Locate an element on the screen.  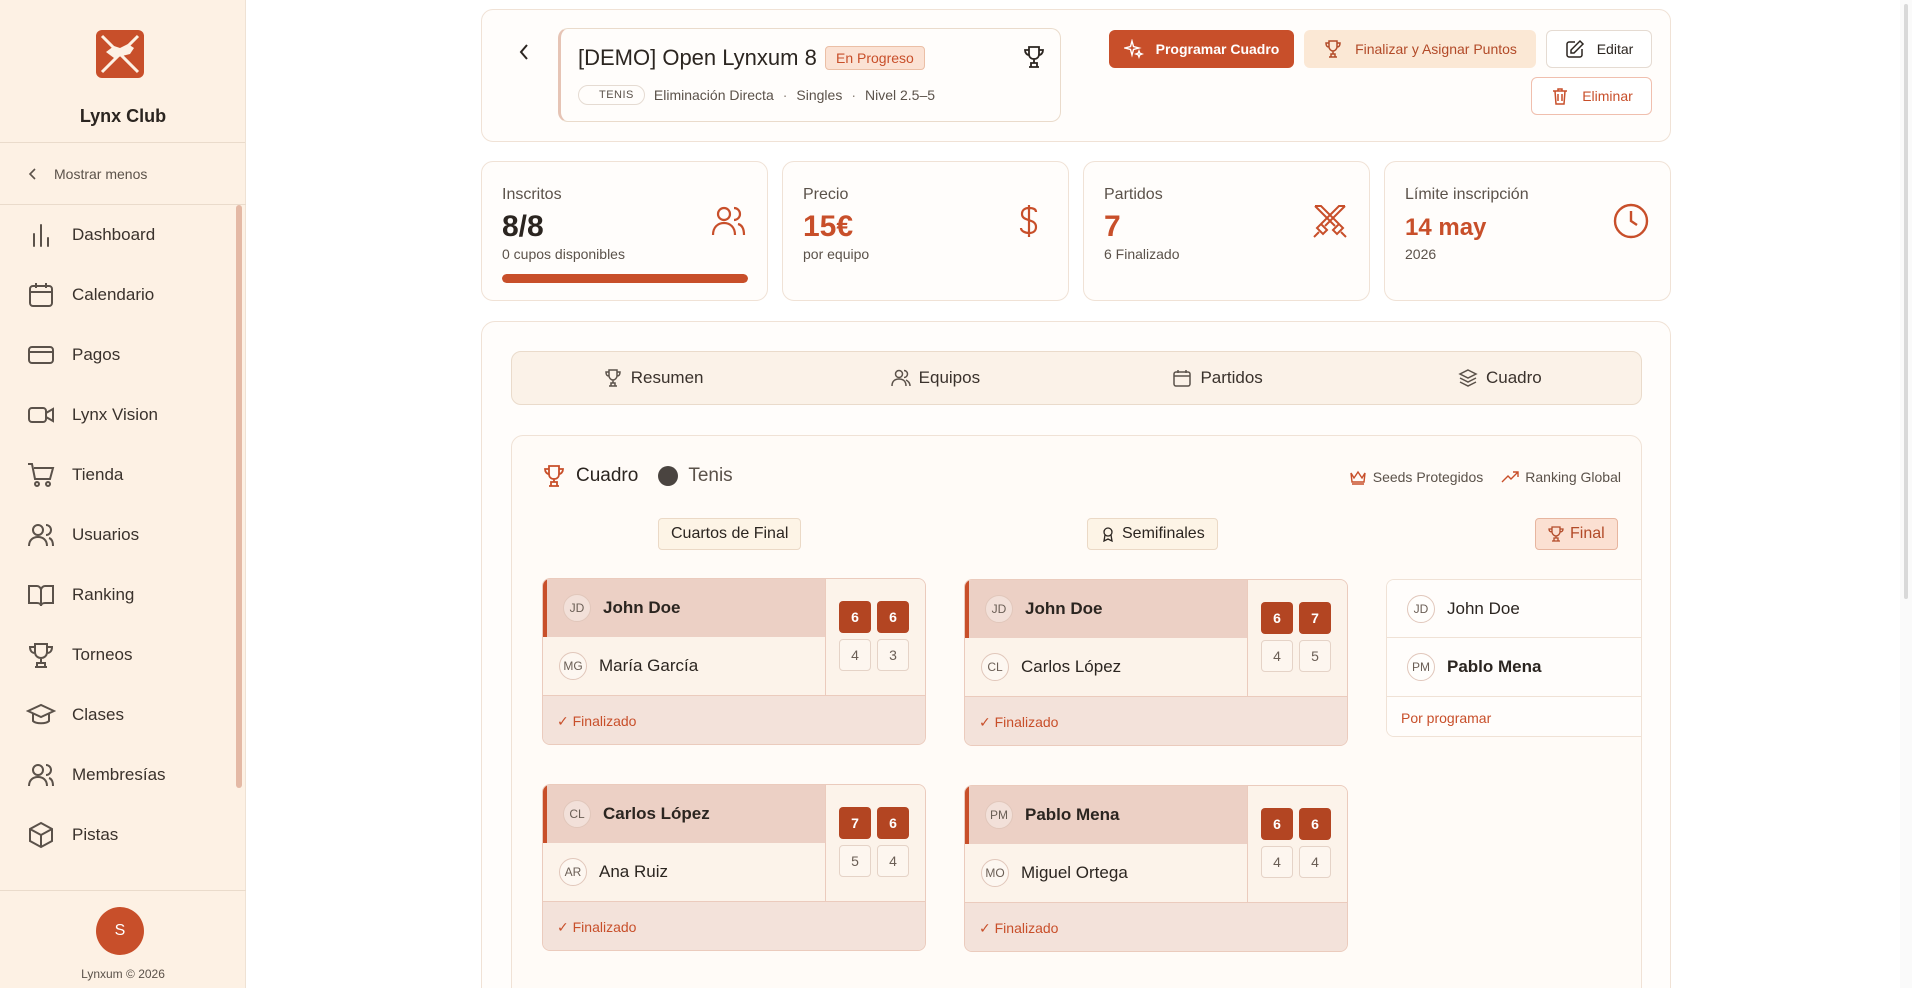
sidebar-item-tienda: Tienda is located at coordinates (120, 475).